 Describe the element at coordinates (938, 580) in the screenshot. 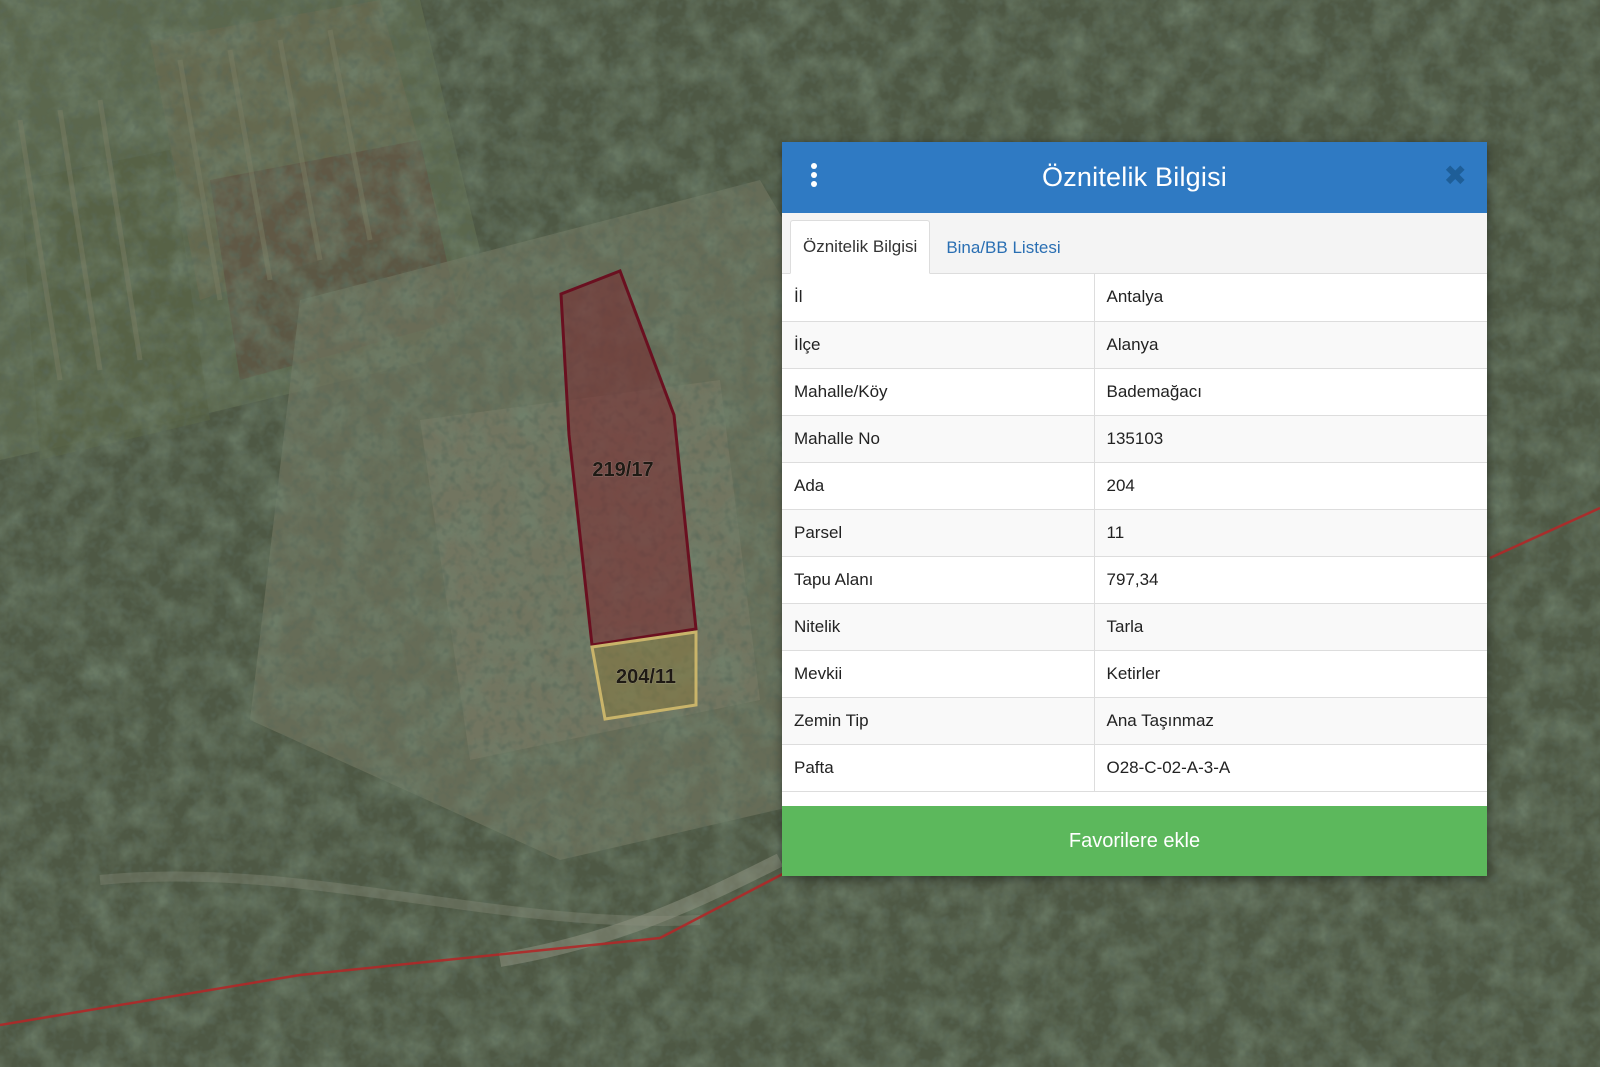

I see `row-key: Tapu Alanı` at that location.